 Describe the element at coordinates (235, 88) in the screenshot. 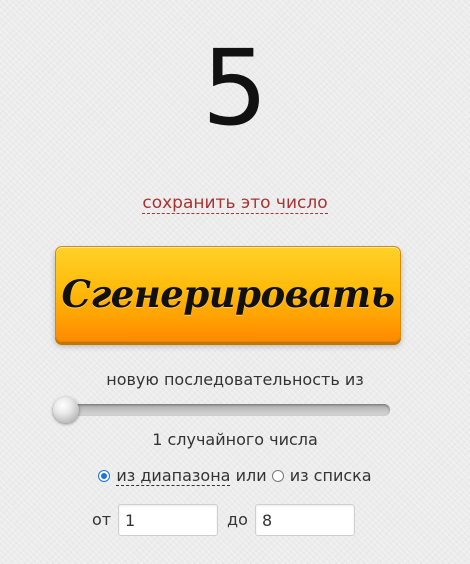

I see `result-number: 5` at that location.